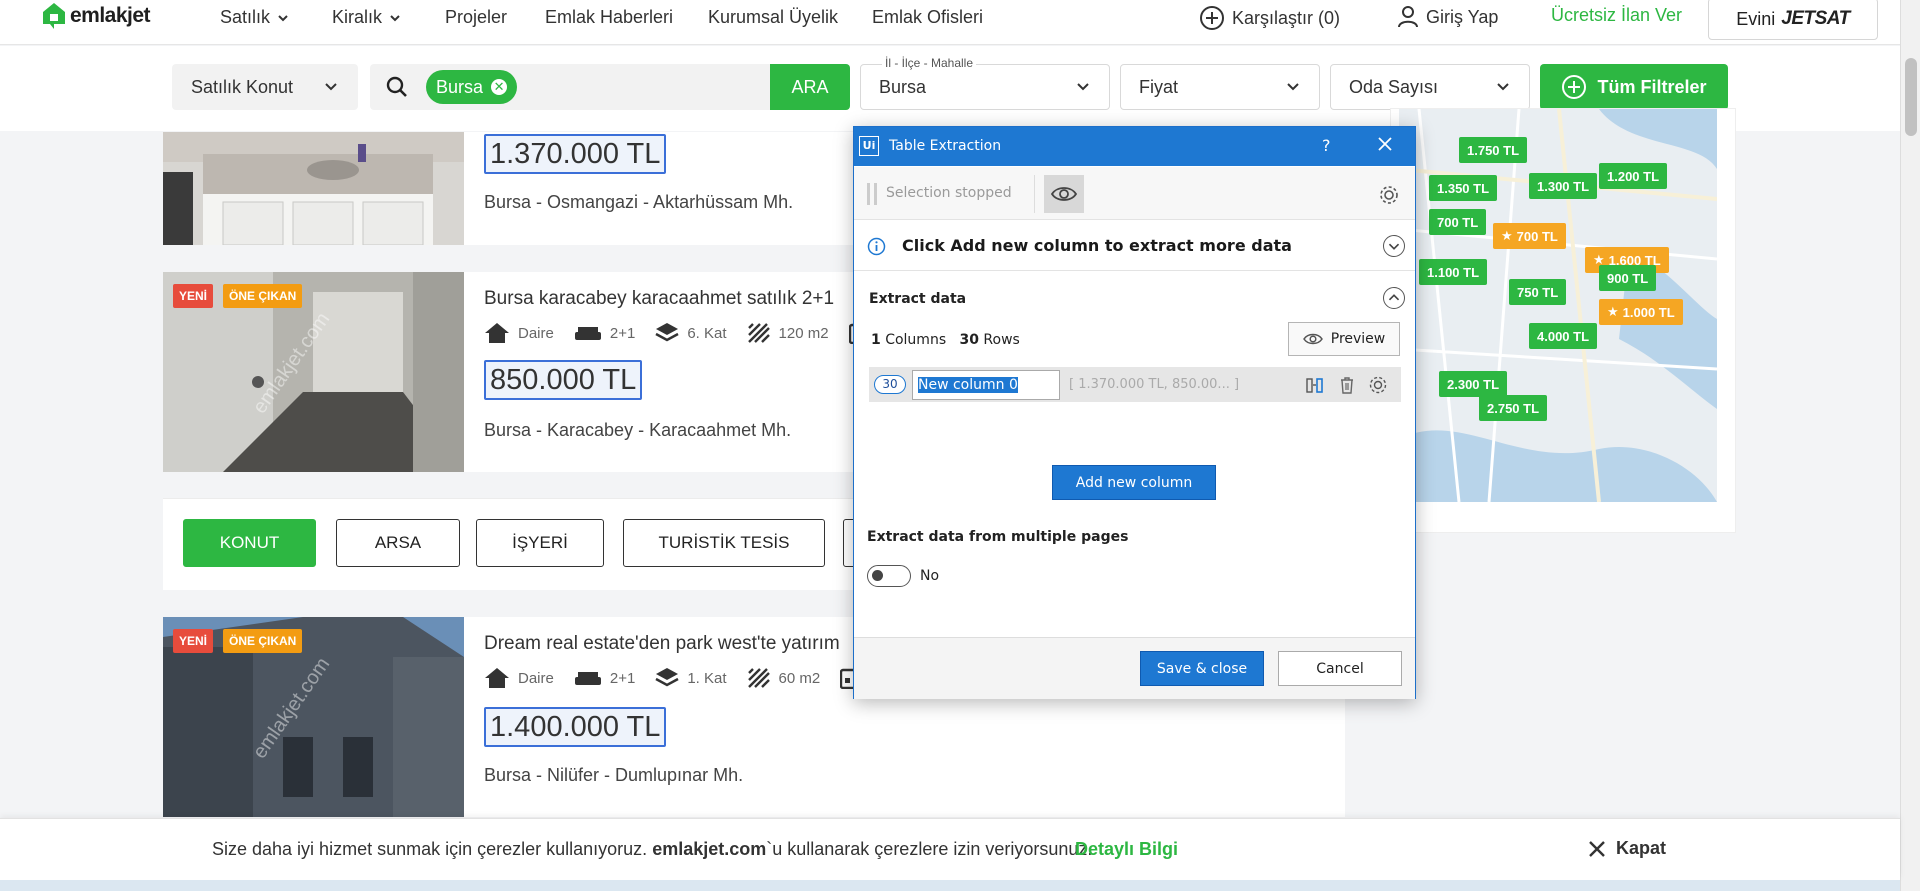  I want to click on map-price-pin: 700 TL, so click(1458, 222).